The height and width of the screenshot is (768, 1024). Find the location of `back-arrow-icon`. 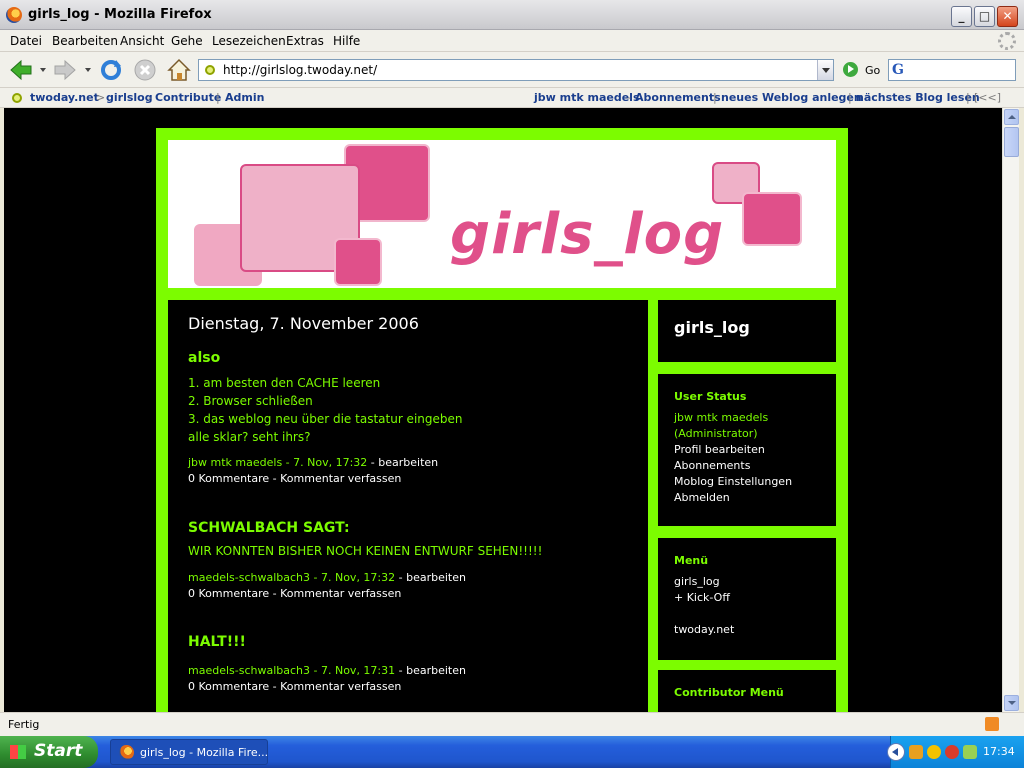

back-arrow-icon is located at coordinates (21, 70).